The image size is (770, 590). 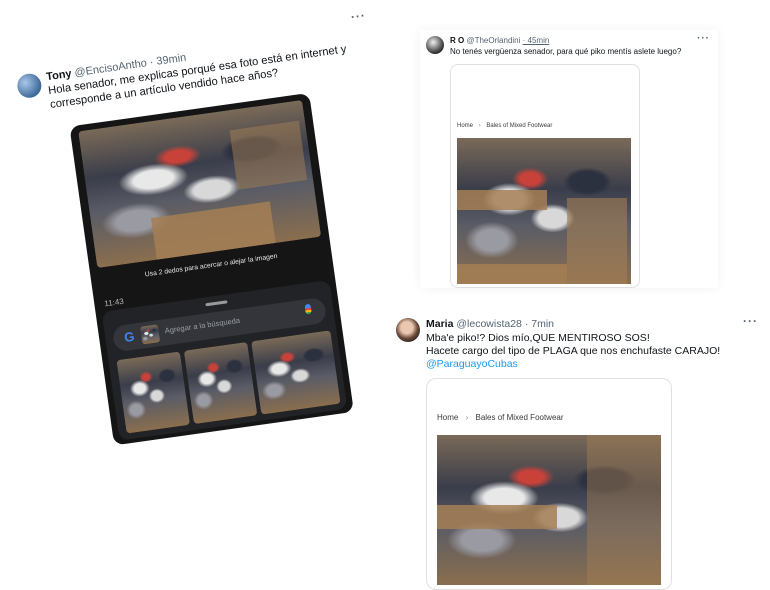 What do you see at coordinates (573, 364) in the screenshot?
I see `mention-link: @ParaguayoCubas` at bounding box center [573, 364].